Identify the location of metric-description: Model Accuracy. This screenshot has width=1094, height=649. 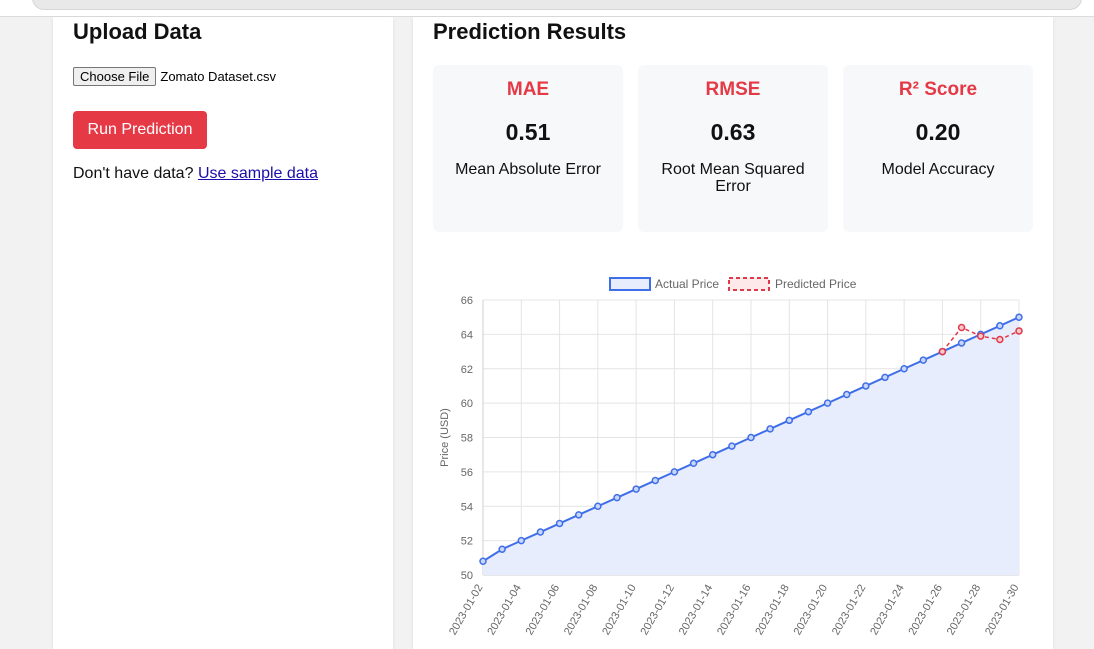
(938, 169).